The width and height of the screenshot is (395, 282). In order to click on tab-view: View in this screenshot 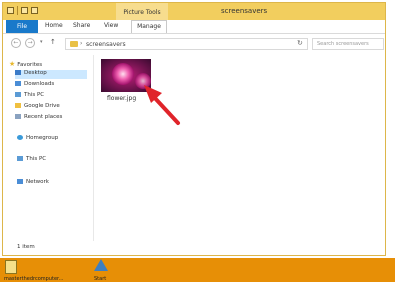, I will do `click(111, 25)`.